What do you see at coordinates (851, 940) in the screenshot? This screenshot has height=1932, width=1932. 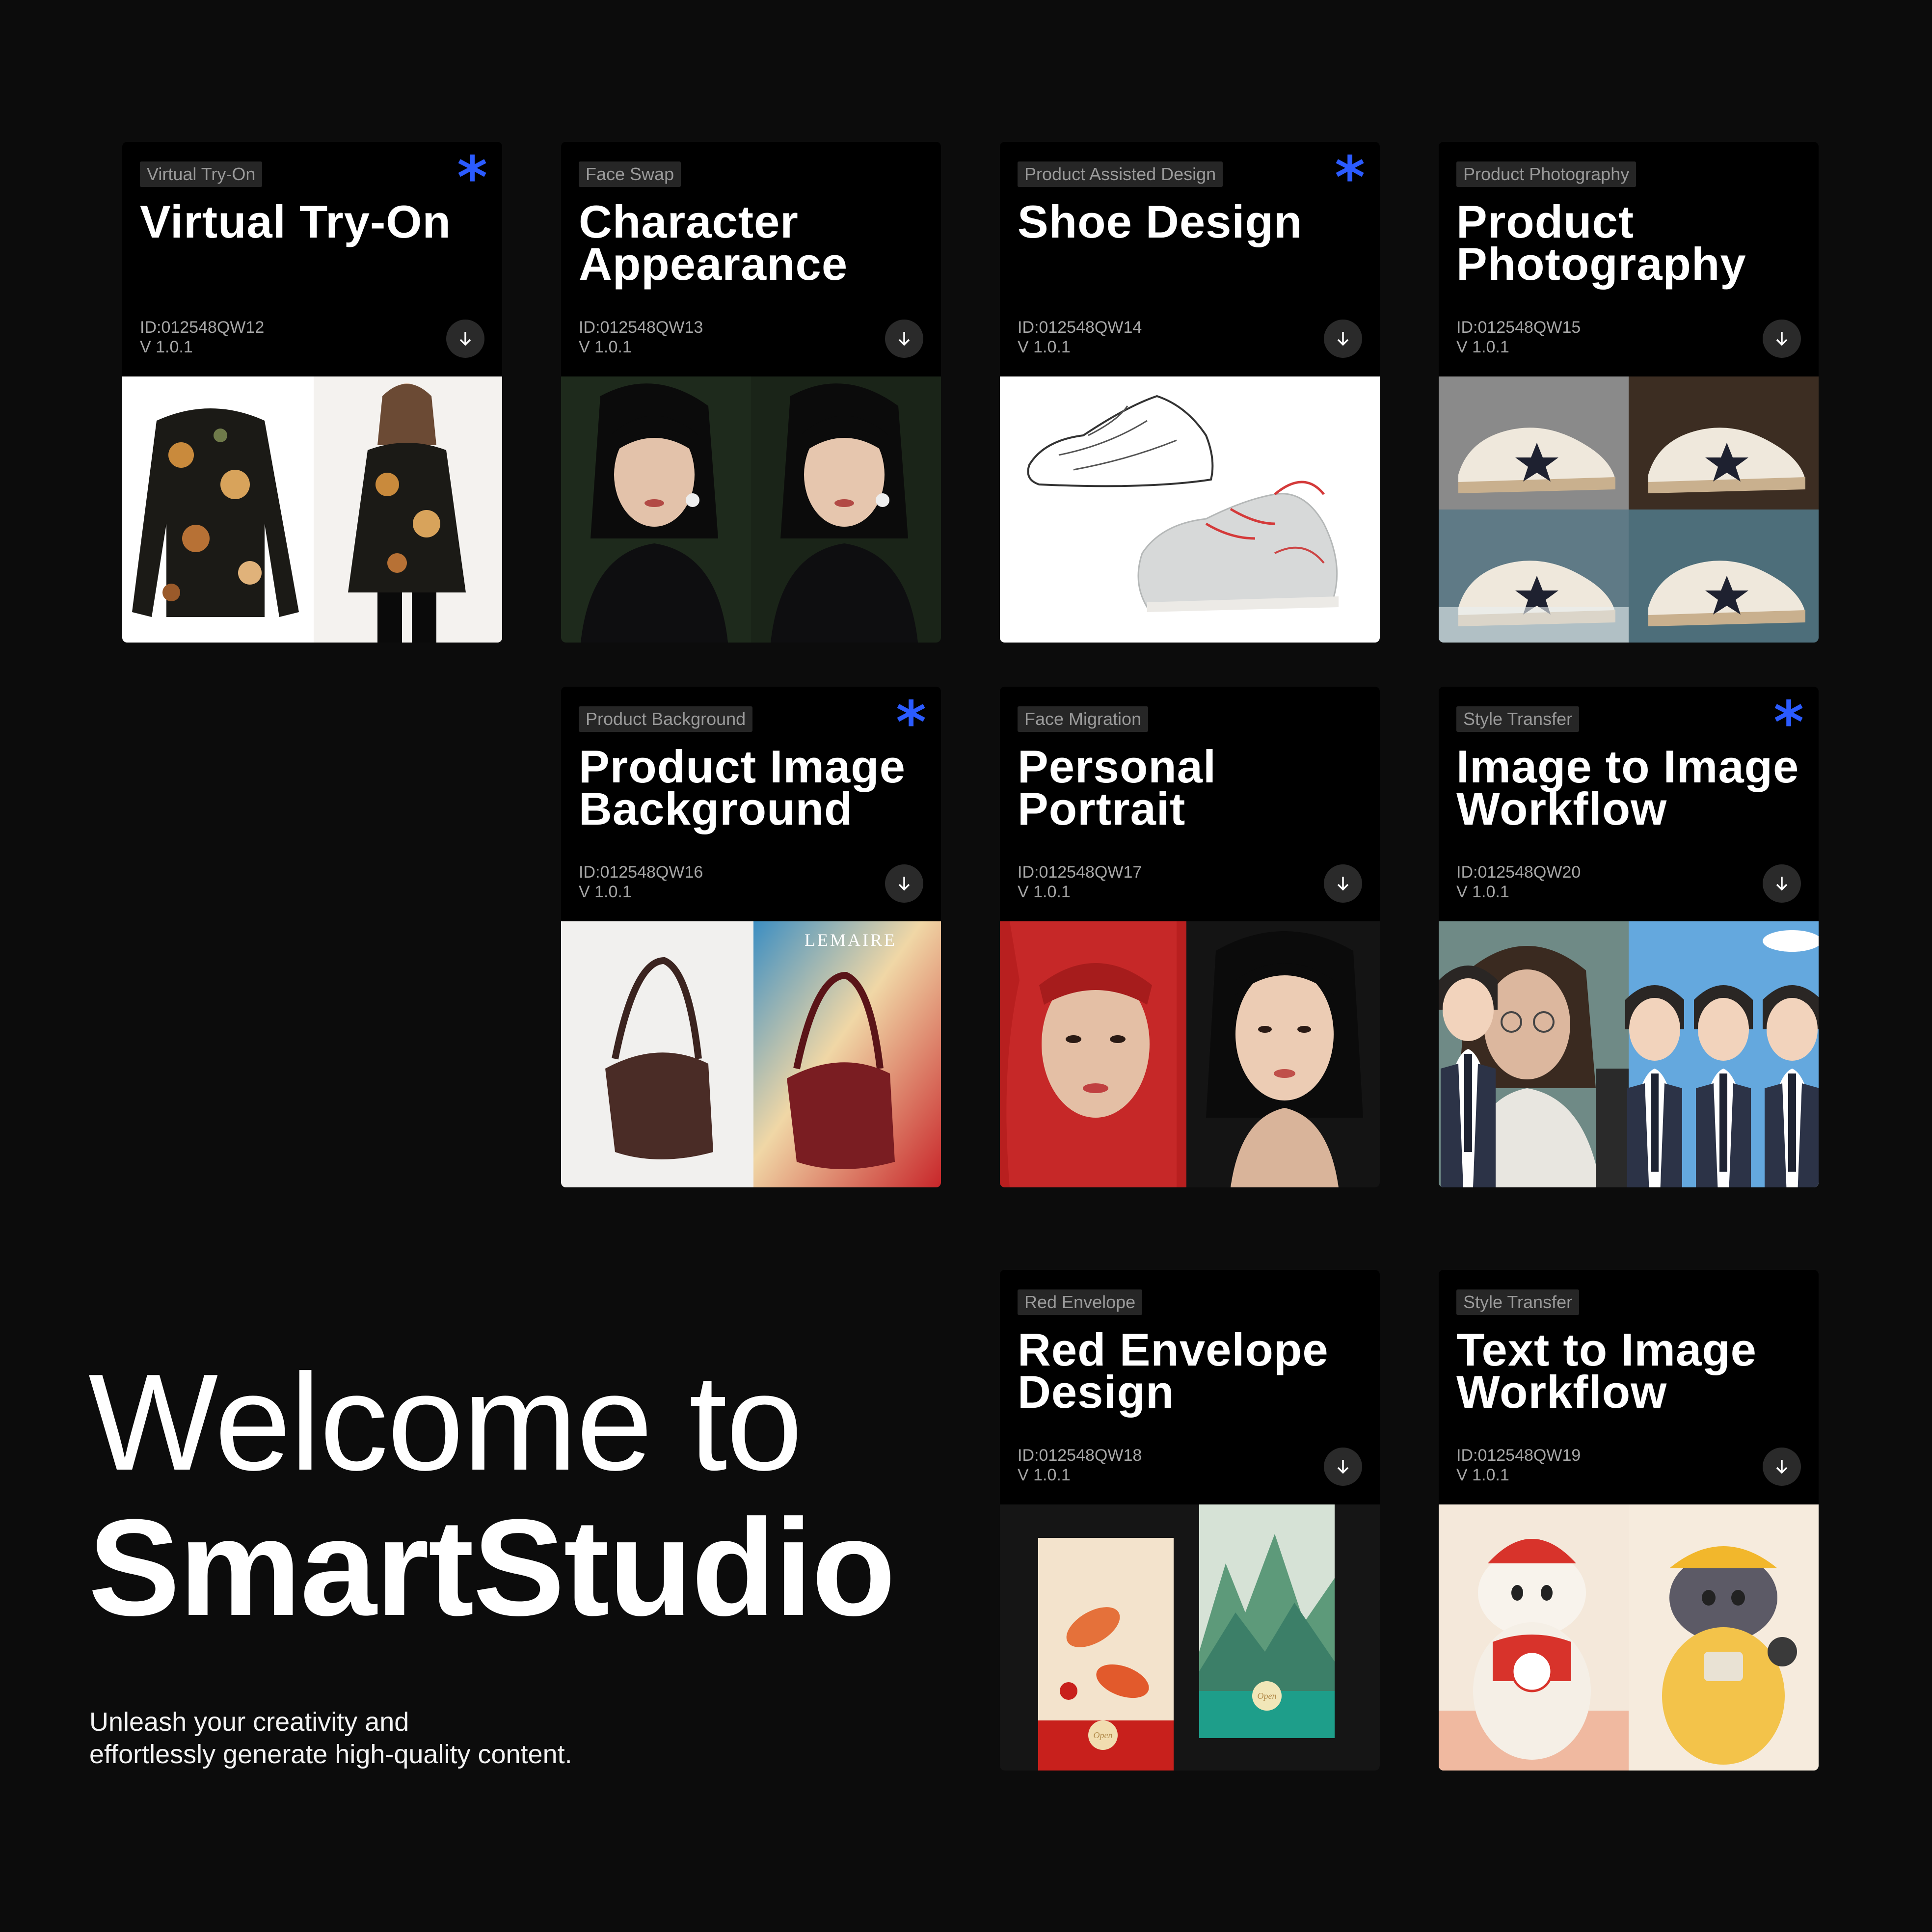 I see `brand-text: LEMAIRE` at bounding box center [851, 940].